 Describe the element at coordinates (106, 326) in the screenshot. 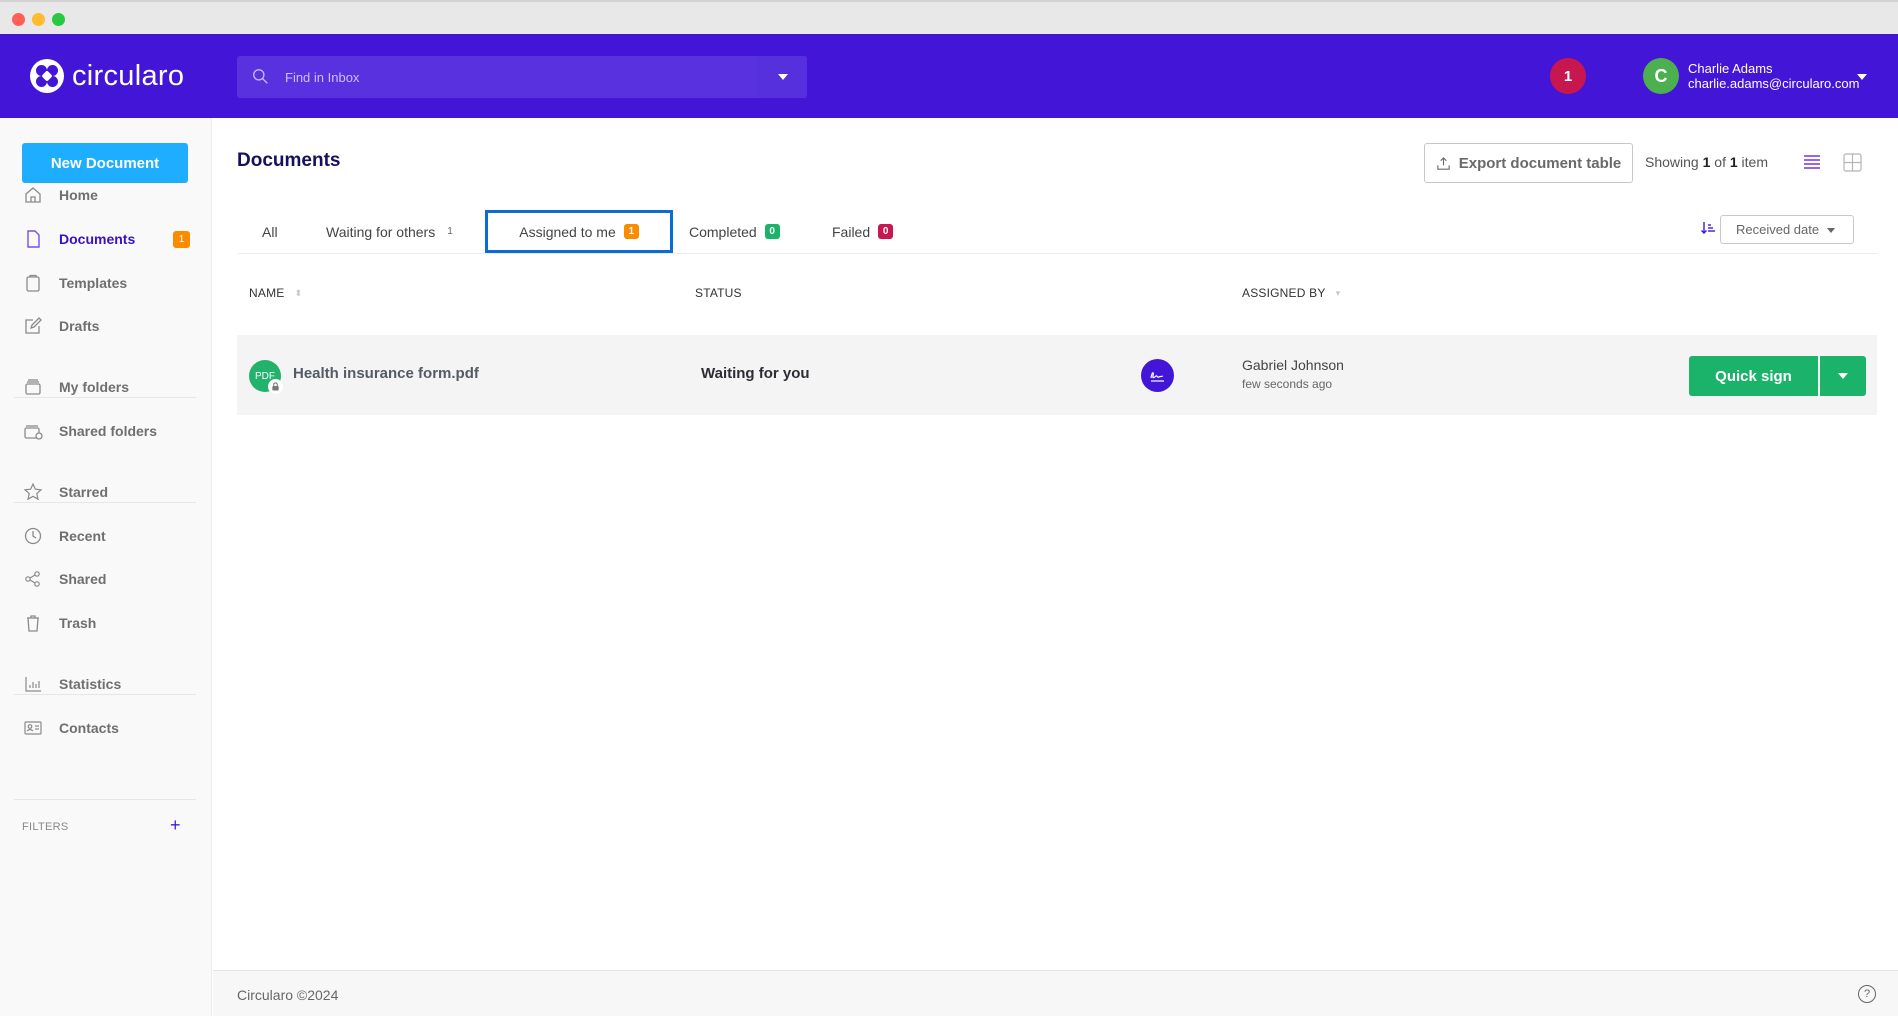

I see `sidebar-item-drafts: Drafts` at that location.